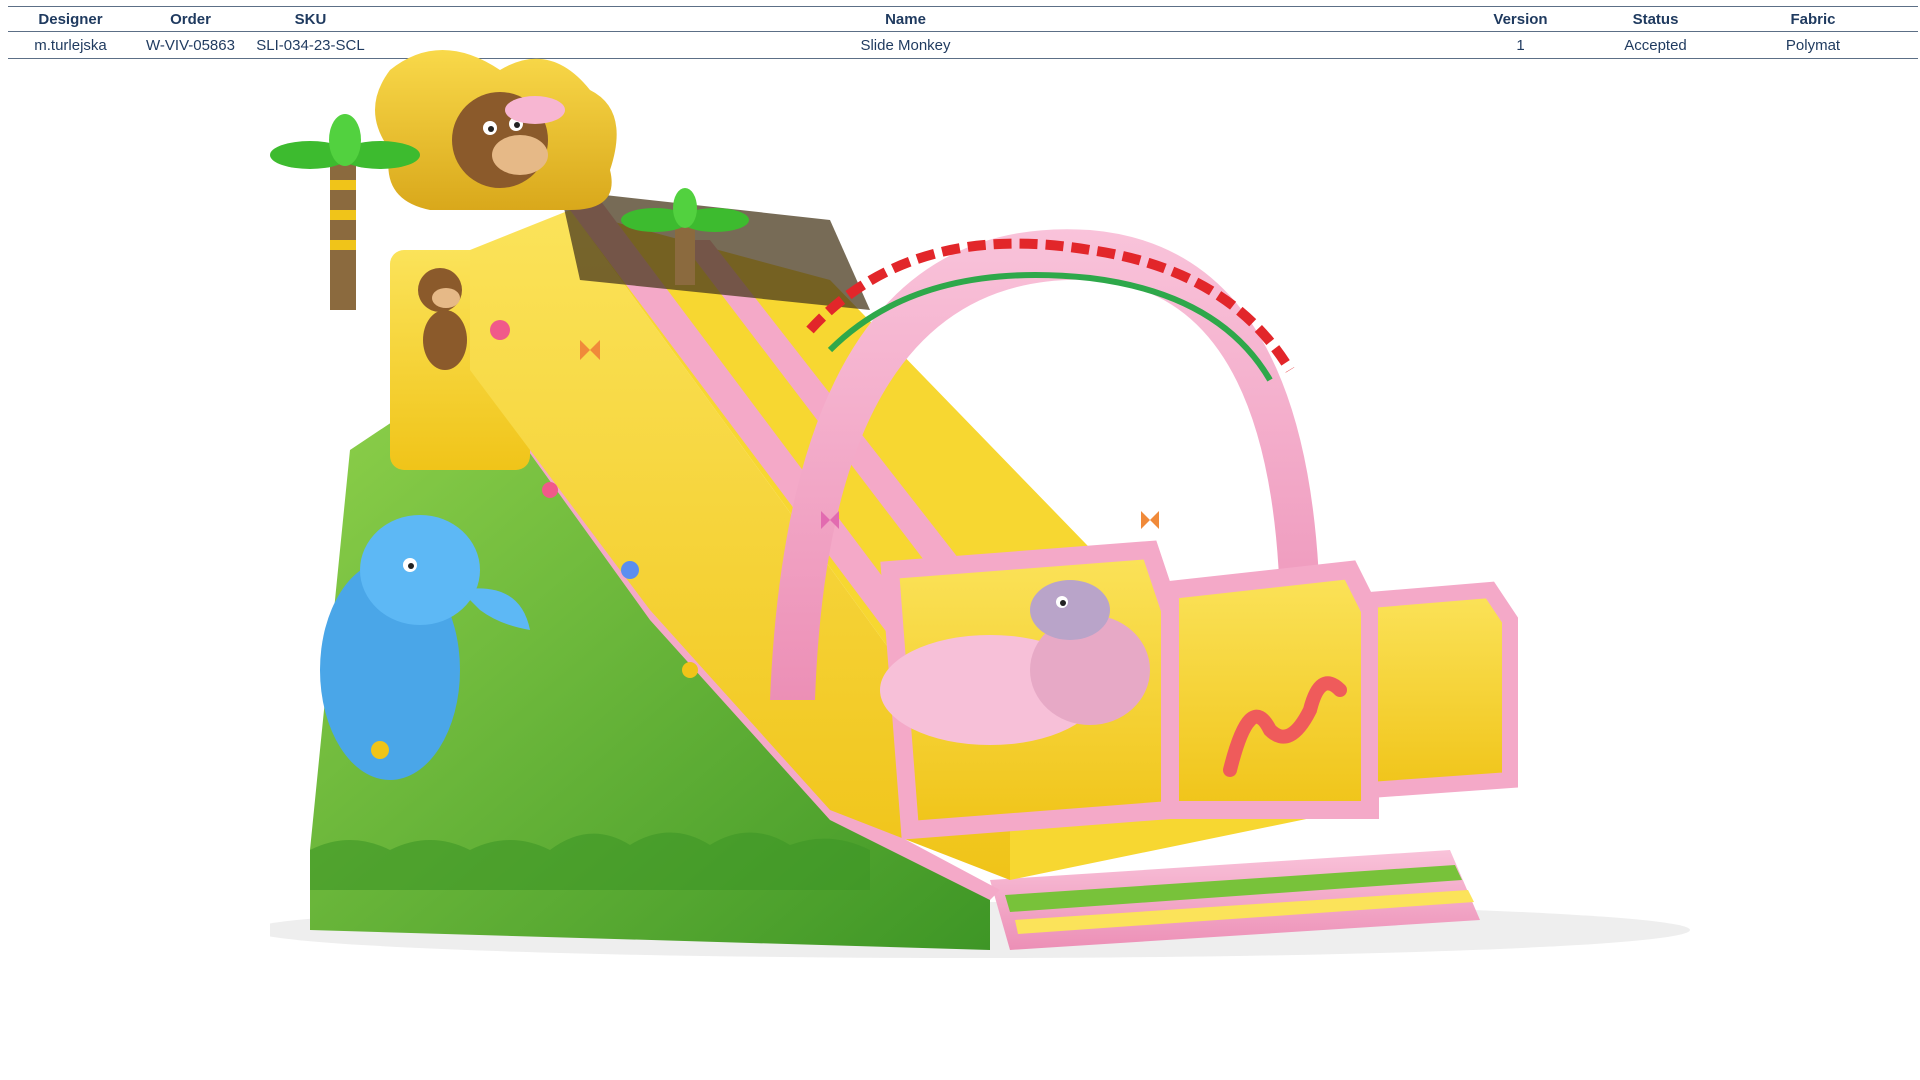 This screenshot has width=1920, height=1080. Describe the element at coordinates (70, 45) in the screenshot. I see `cell-designer: m.turlejska` at that location.